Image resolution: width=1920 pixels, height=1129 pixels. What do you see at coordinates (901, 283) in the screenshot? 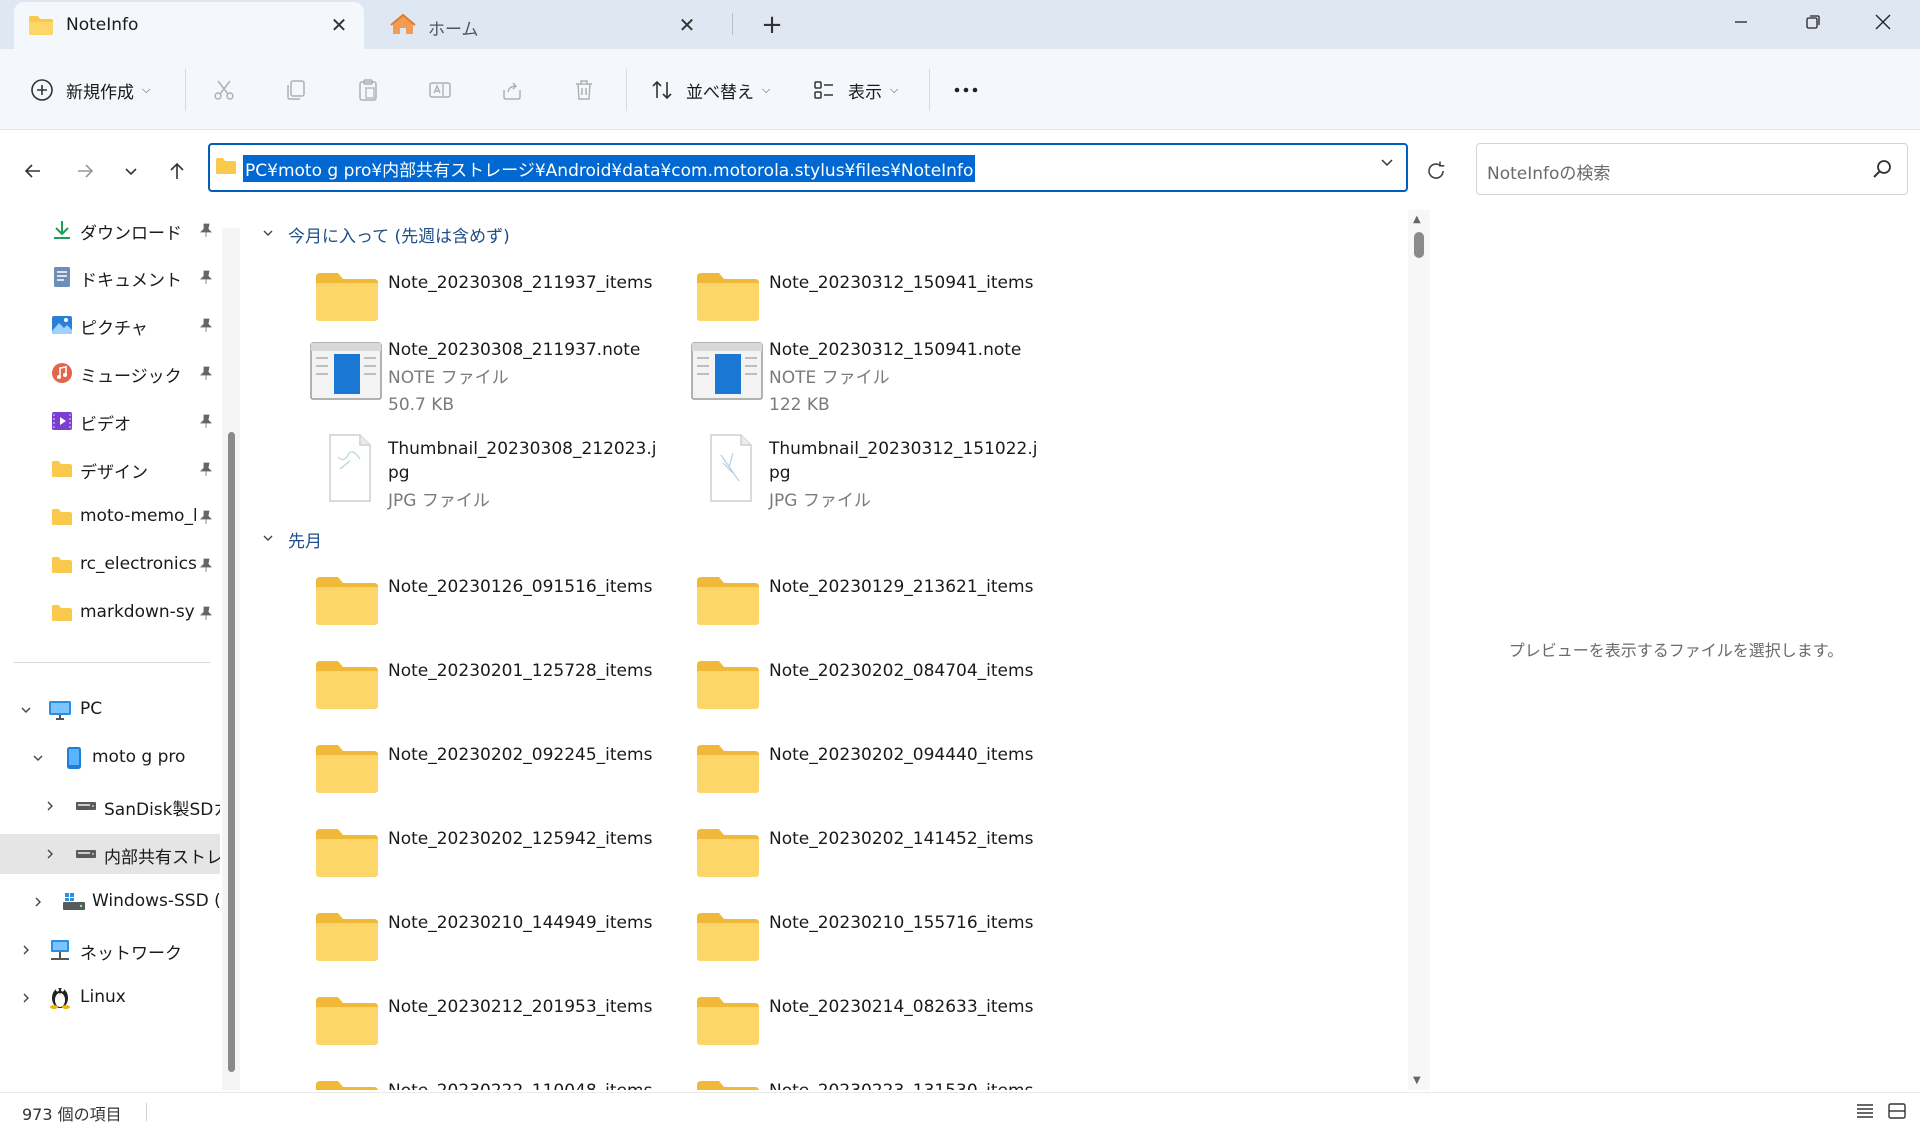
I see `file-name: Note_20230312_150941_items` at bounding box center [901, 283].